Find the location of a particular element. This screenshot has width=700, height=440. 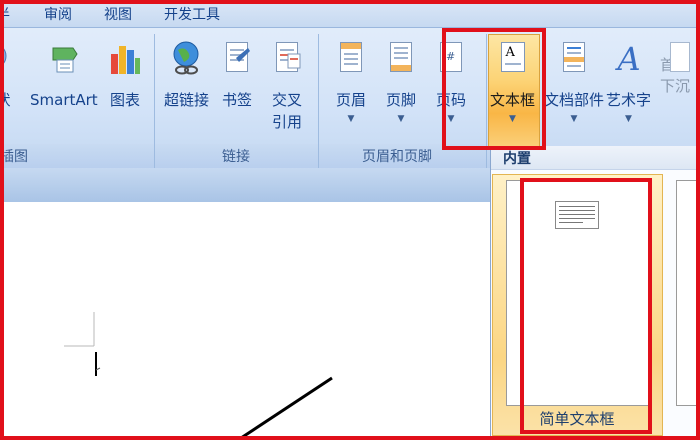

wordart-icon: A is located at coordinates (629, 59).